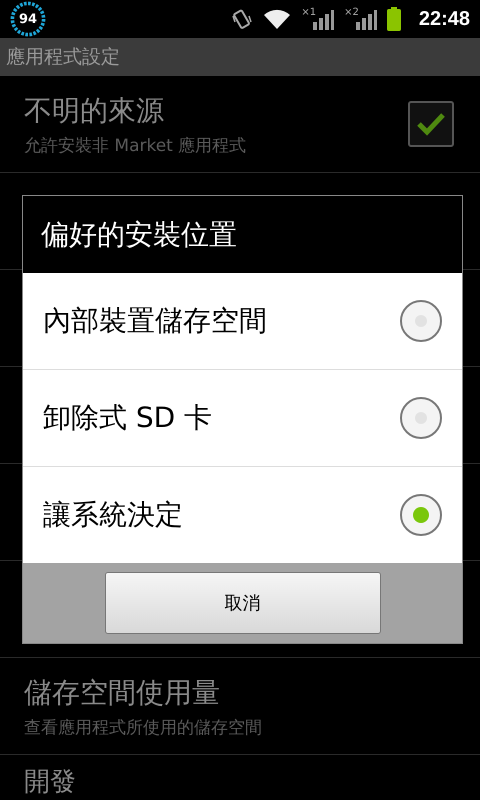 The height and width of the screenshot is (800, 480). I want to click on signal-label: ×2, so click(351, 13).